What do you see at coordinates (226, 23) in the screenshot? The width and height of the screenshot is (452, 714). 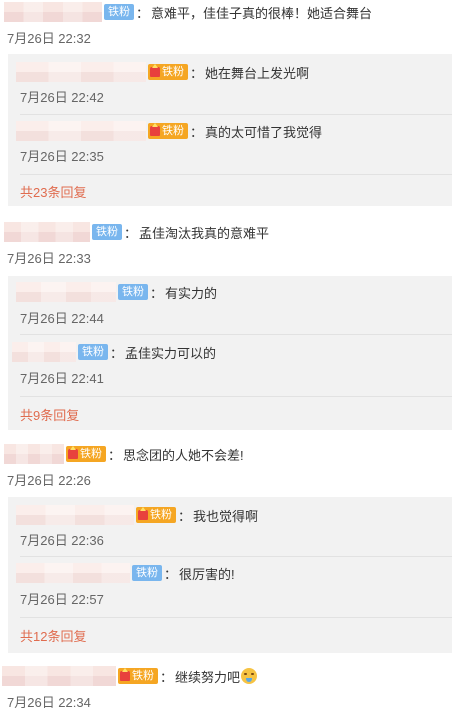 I see `comment-item: 铁粉 ： 意难平，佳佳子真的很棒！她适合舞台 7月26日 22:32` at bounding box center [226, 23].